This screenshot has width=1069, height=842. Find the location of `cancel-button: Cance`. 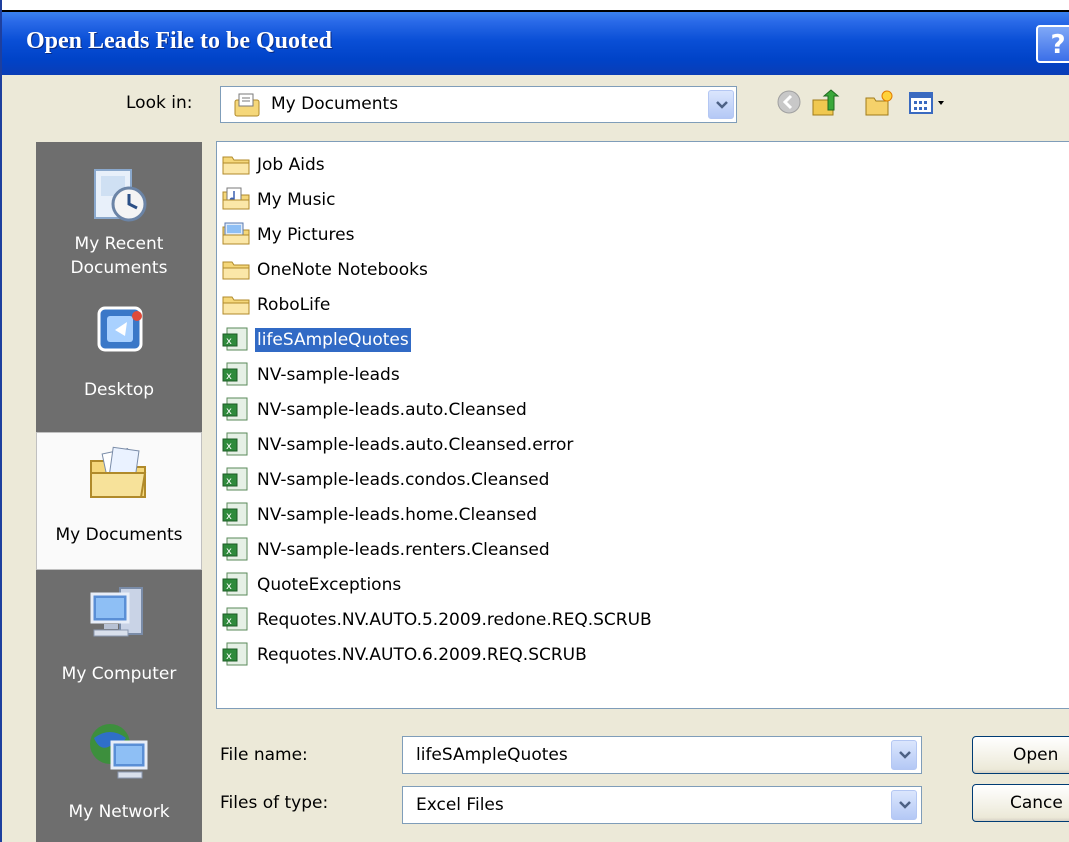

cancel-button: Cance is located at coordinates (1020, 803).